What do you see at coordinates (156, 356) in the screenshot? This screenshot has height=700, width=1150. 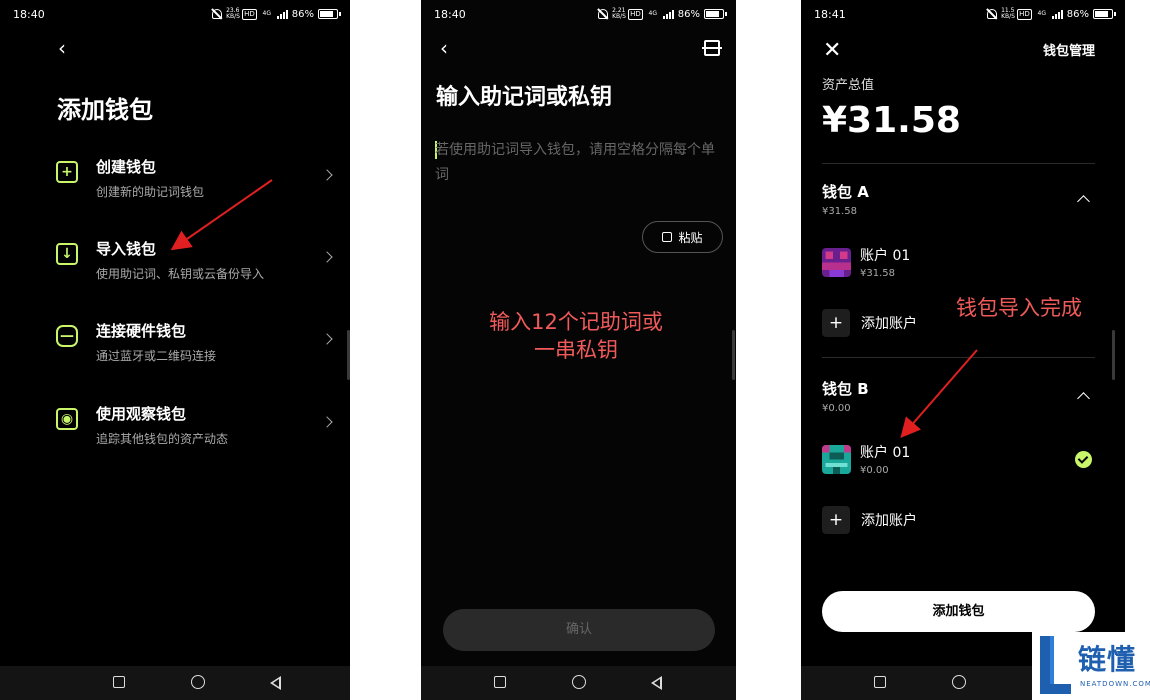 I see `option-subtitle: 通过蓝牙或二维码连接` at bounding box center [156, 356].